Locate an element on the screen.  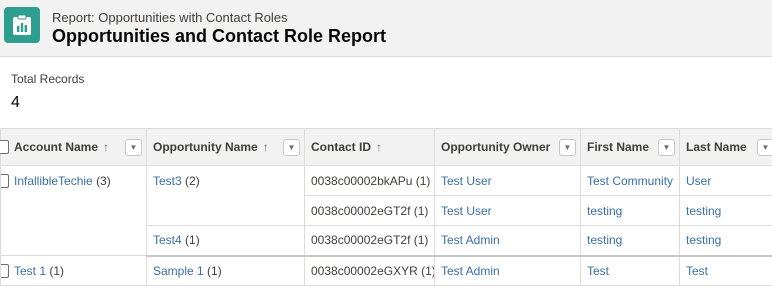
opportunity-name-cell: Test3 (2) is located at coordinates (225, 195).